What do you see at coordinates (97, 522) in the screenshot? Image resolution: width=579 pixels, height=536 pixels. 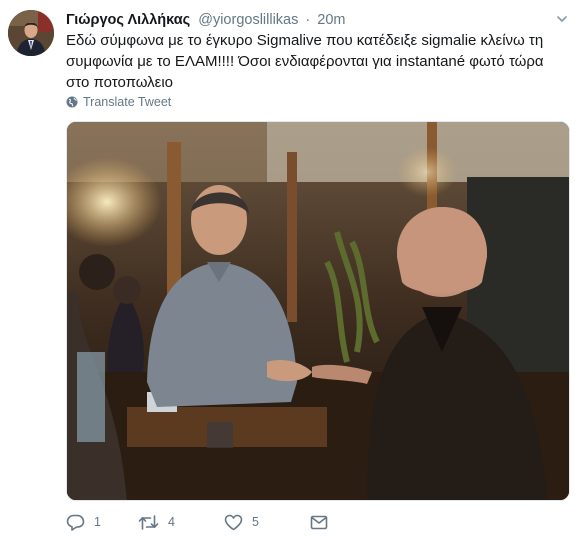 I see `reply-count: 1` at bounding box center [97, 522].